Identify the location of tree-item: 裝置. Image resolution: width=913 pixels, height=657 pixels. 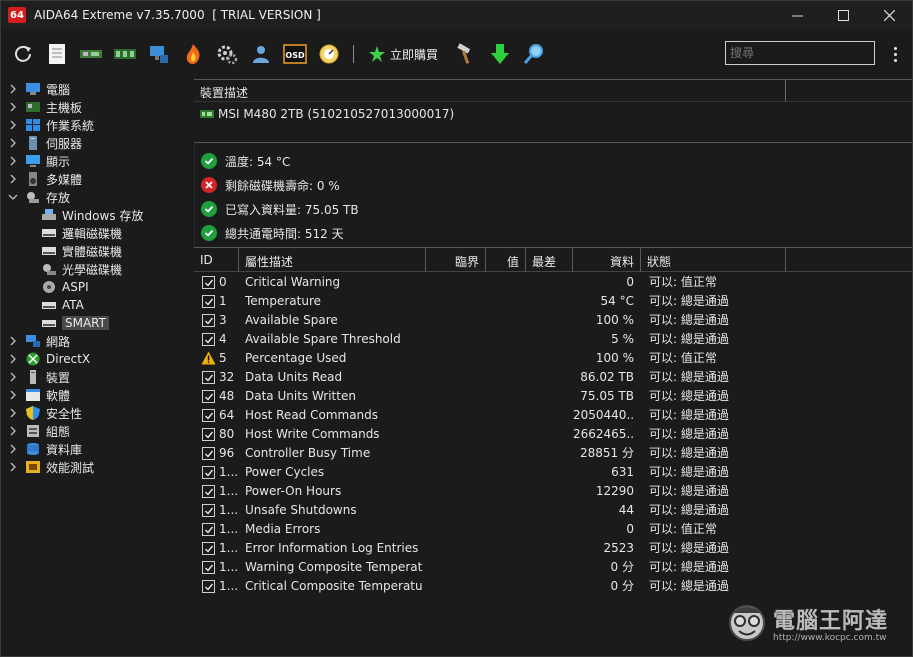
(38, 377).